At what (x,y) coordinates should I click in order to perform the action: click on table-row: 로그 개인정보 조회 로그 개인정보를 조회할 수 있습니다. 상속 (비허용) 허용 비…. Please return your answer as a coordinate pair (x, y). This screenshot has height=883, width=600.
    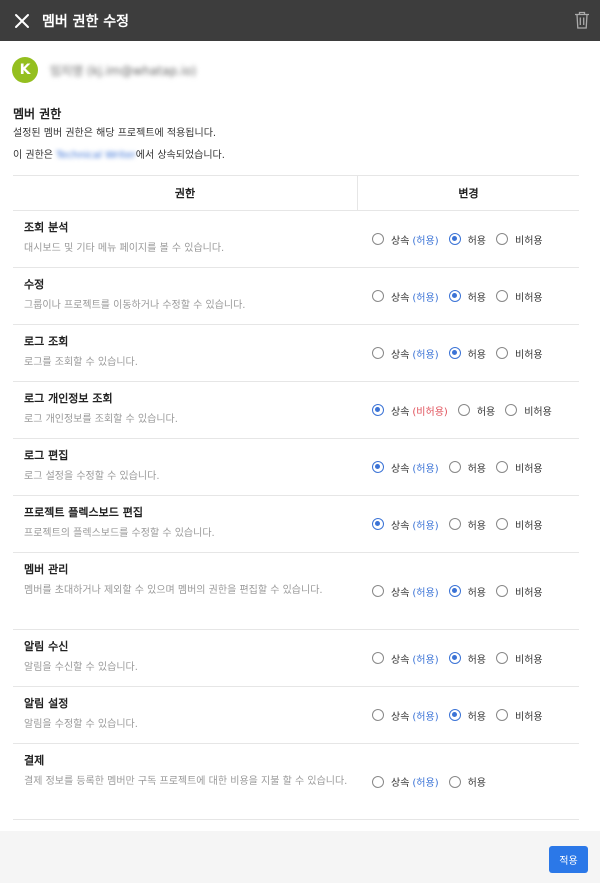
    Looking at the image, I should click on (296, 410).